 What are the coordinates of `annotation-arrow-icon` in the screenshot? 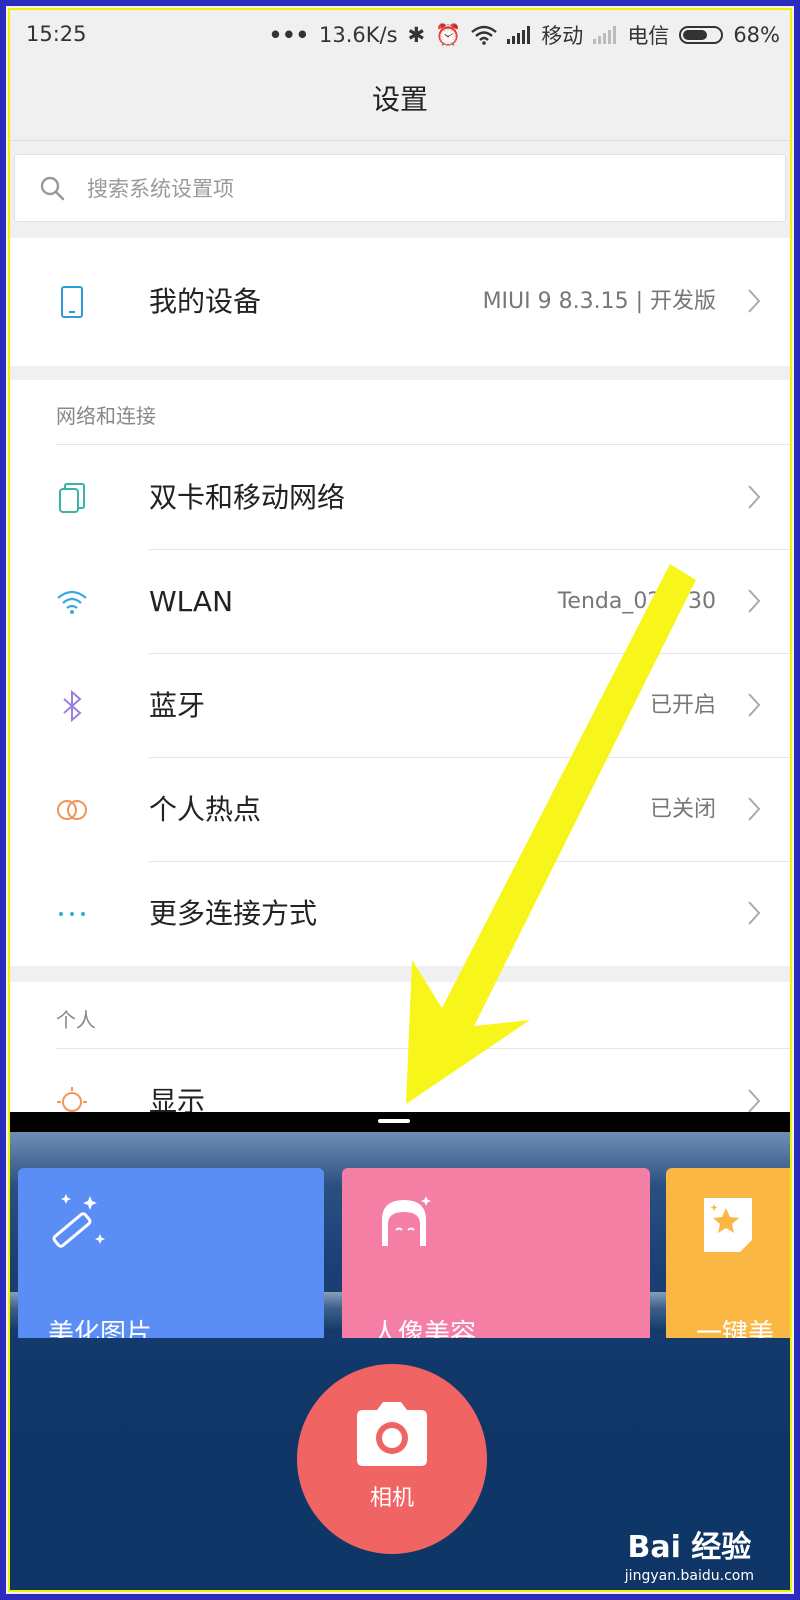 It's located at (551, 834).